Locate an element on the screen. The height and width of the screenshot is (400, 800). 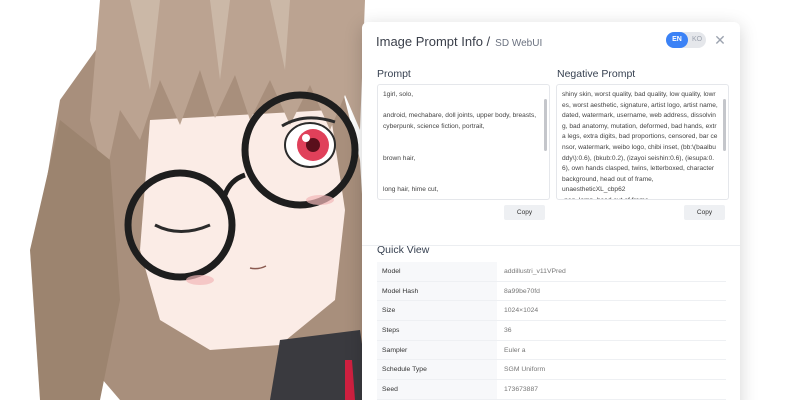
prompt-copy-button: Copy is located at coordinates (524, 212).